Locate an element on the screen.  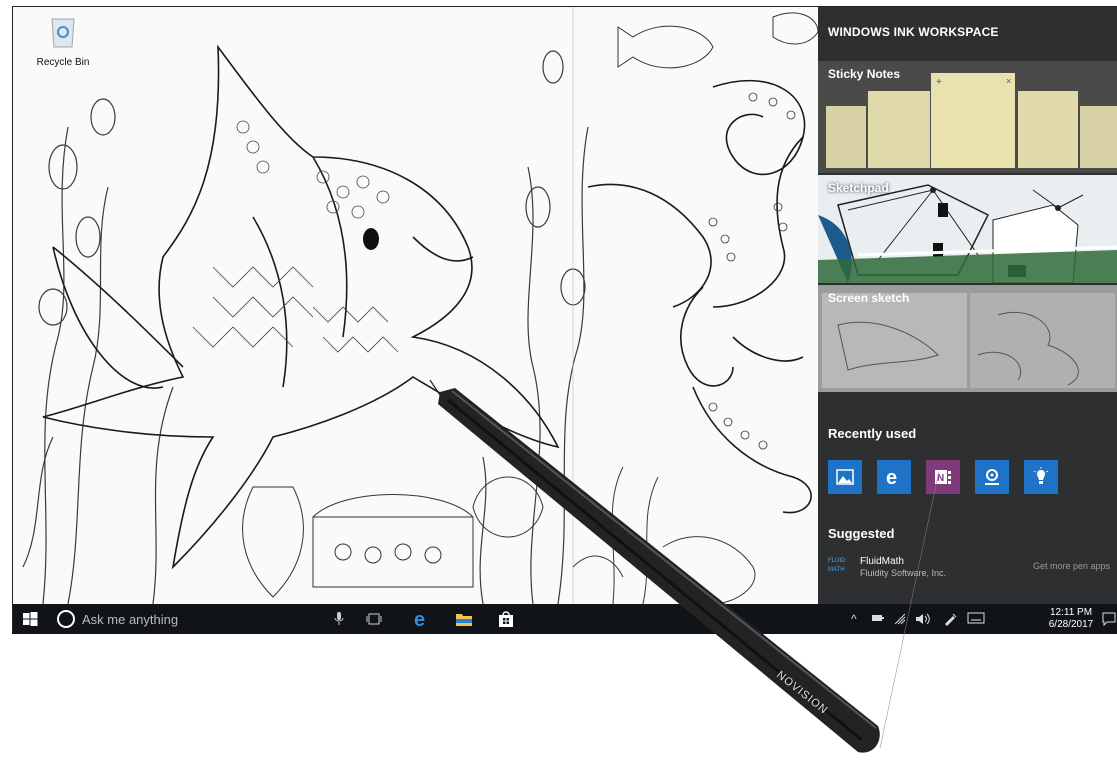
recycle-bin: Recycle Bin is located at coordinates (63, 41).